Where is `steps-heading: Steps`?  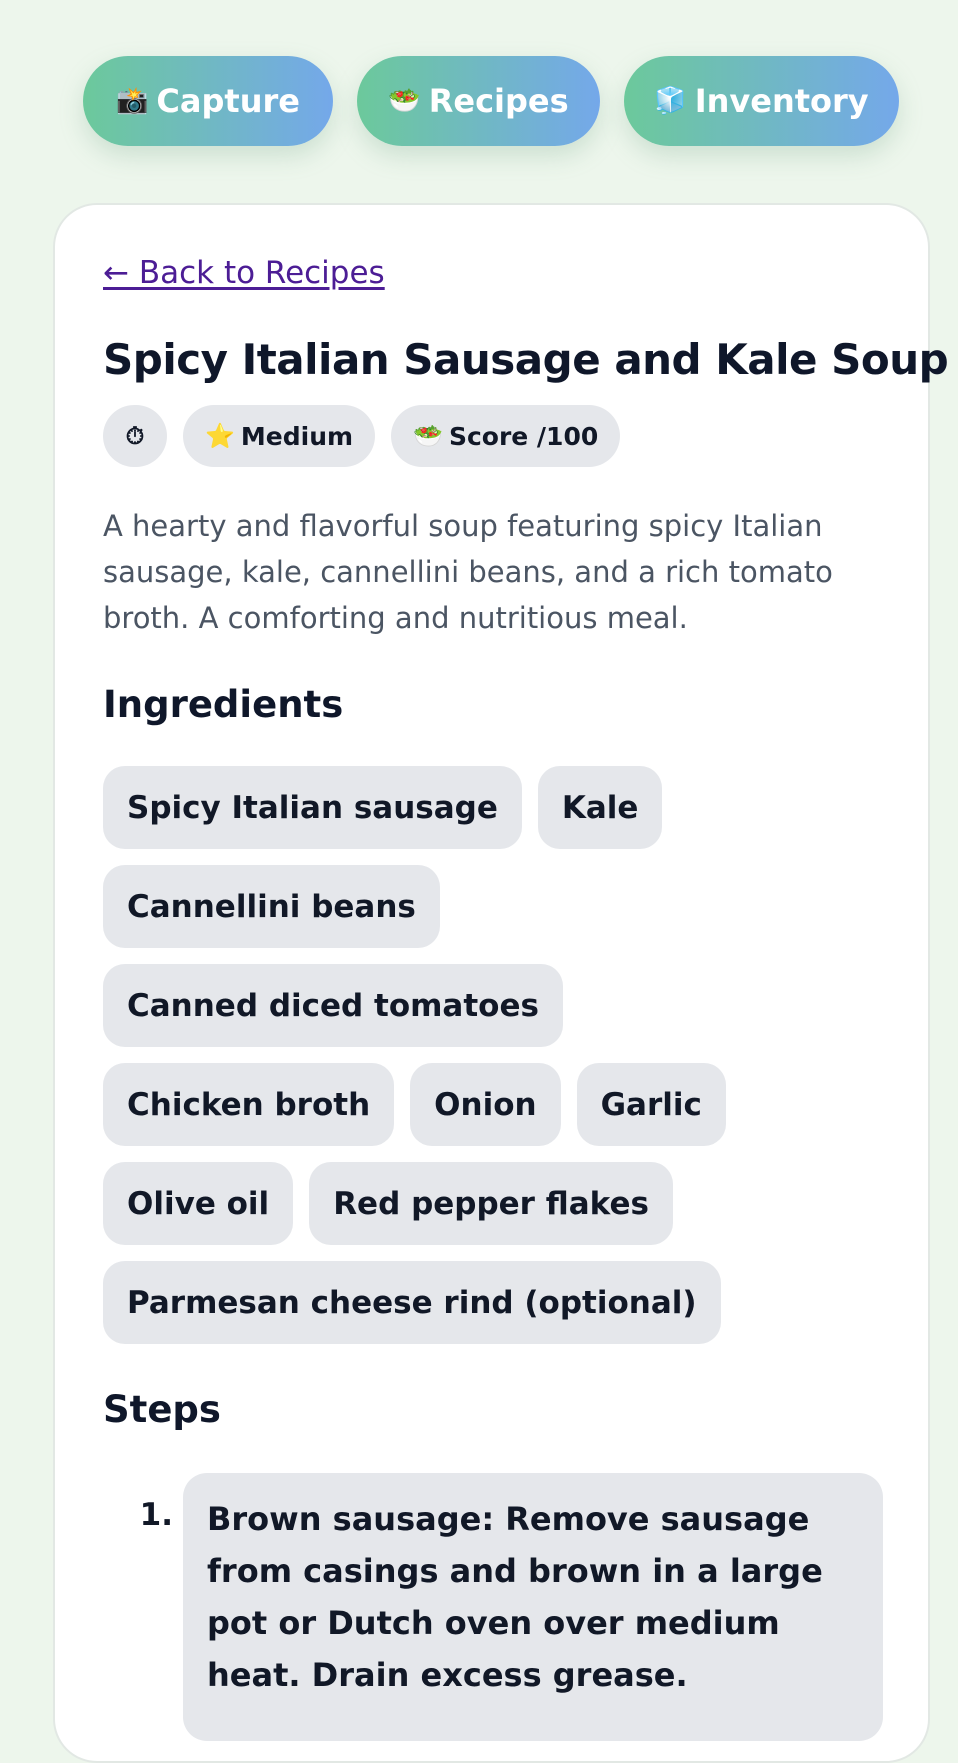
steps-heading: Steps is located at coordinates (162, 1410).